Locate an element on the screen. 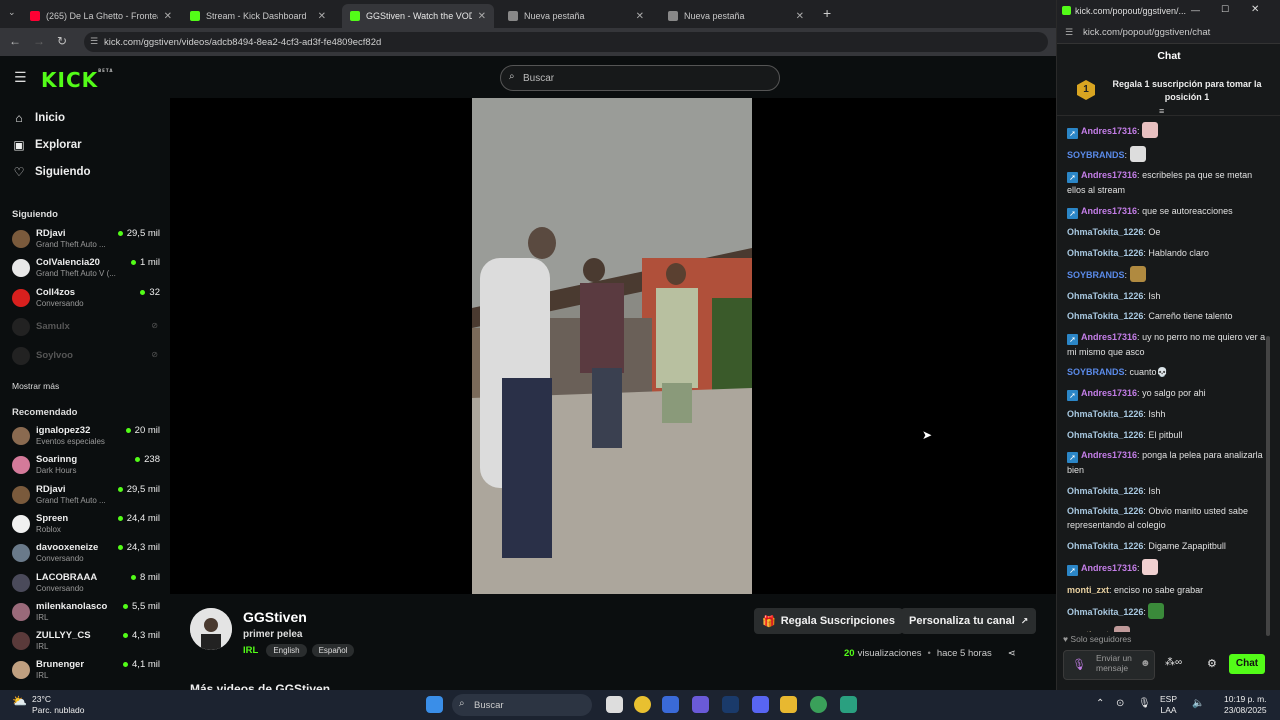  kick-logo: KICKBETA is located at coordinates (77, 80).